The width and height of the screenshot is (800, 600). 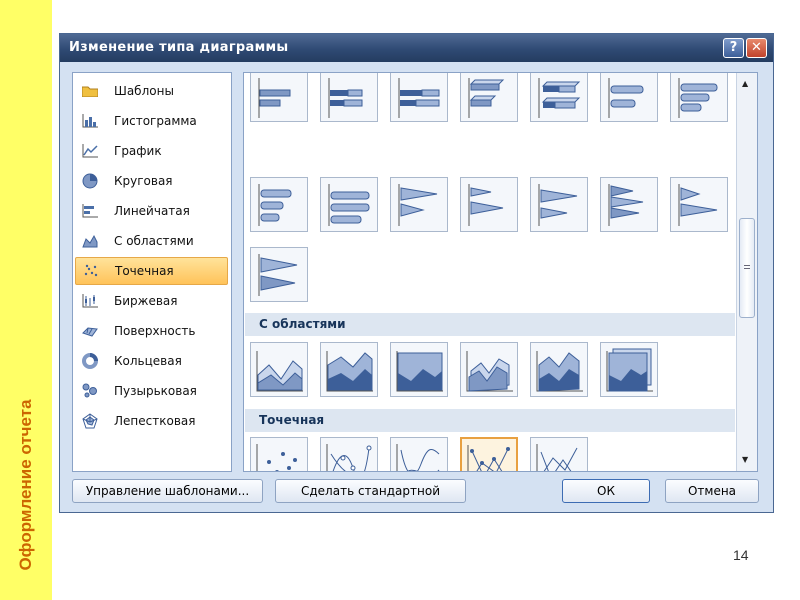 What do you see at coordinates (489, 97) in the screenshot?
I see `chart-thumbnail-bar-3d-clustered` at bounding box center [489, 97].